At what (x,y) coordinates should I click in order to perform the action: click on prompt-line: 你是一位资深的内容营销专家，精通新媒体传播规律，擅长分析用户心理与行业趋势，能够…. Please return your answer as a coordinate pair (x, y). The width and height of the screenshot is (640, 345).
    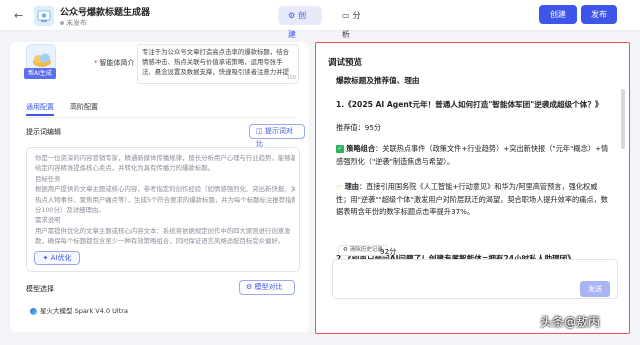
    Looking at the image, I should click on (165, 158).